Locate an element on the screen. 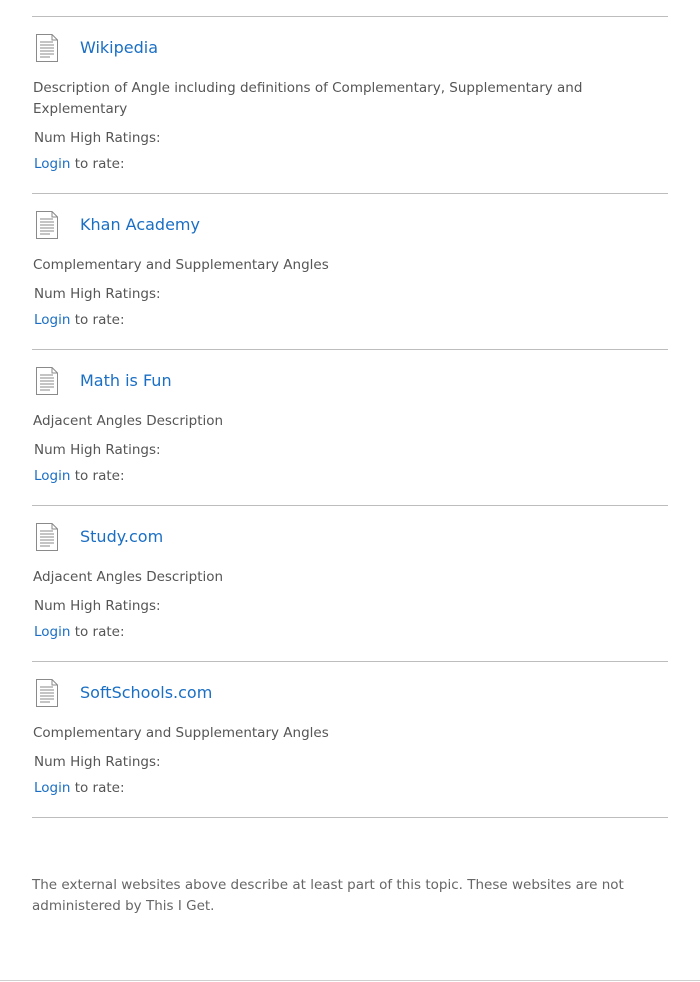 This screenshot has height=982, width=700. resource-title-link: SoftSchools.com is located at coordinates (146, 693).